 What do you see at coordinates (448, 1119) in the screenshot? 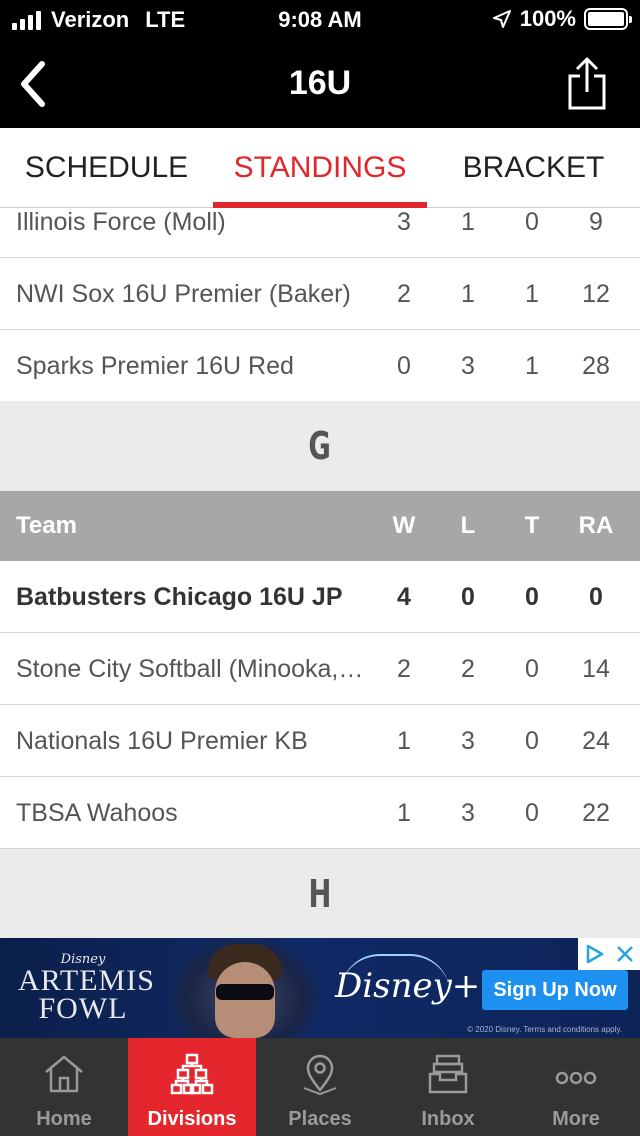
I see `tabbar-label: Inbox` at bounding box center [448, 1119].